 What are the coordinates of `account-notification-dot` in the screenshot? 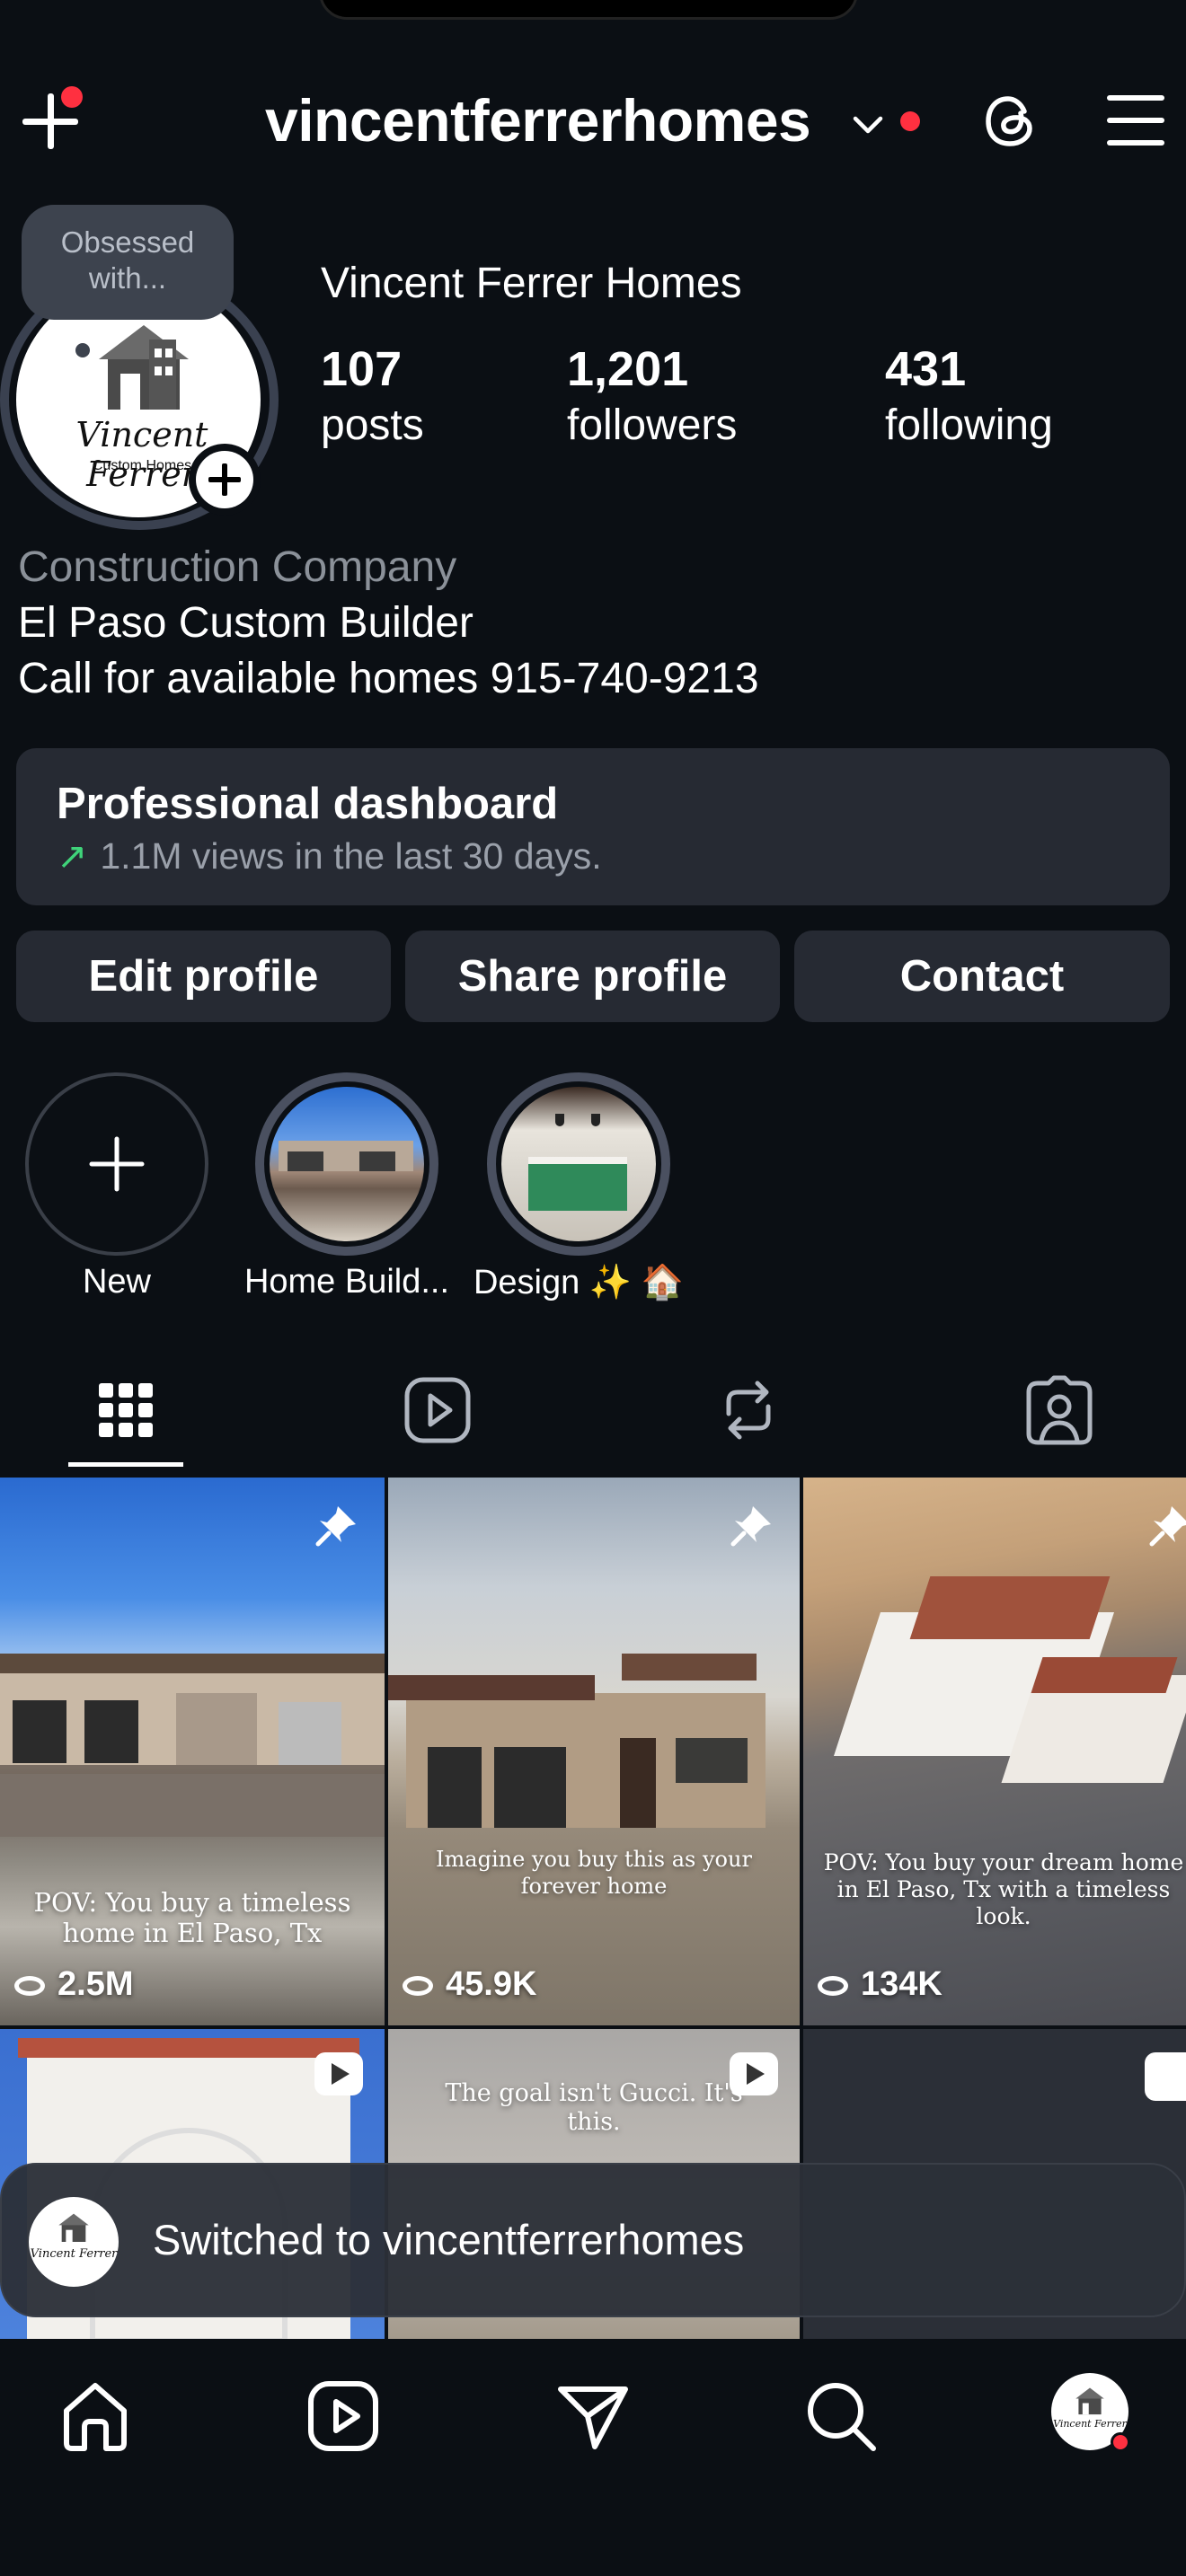 It's located at (910, 121).